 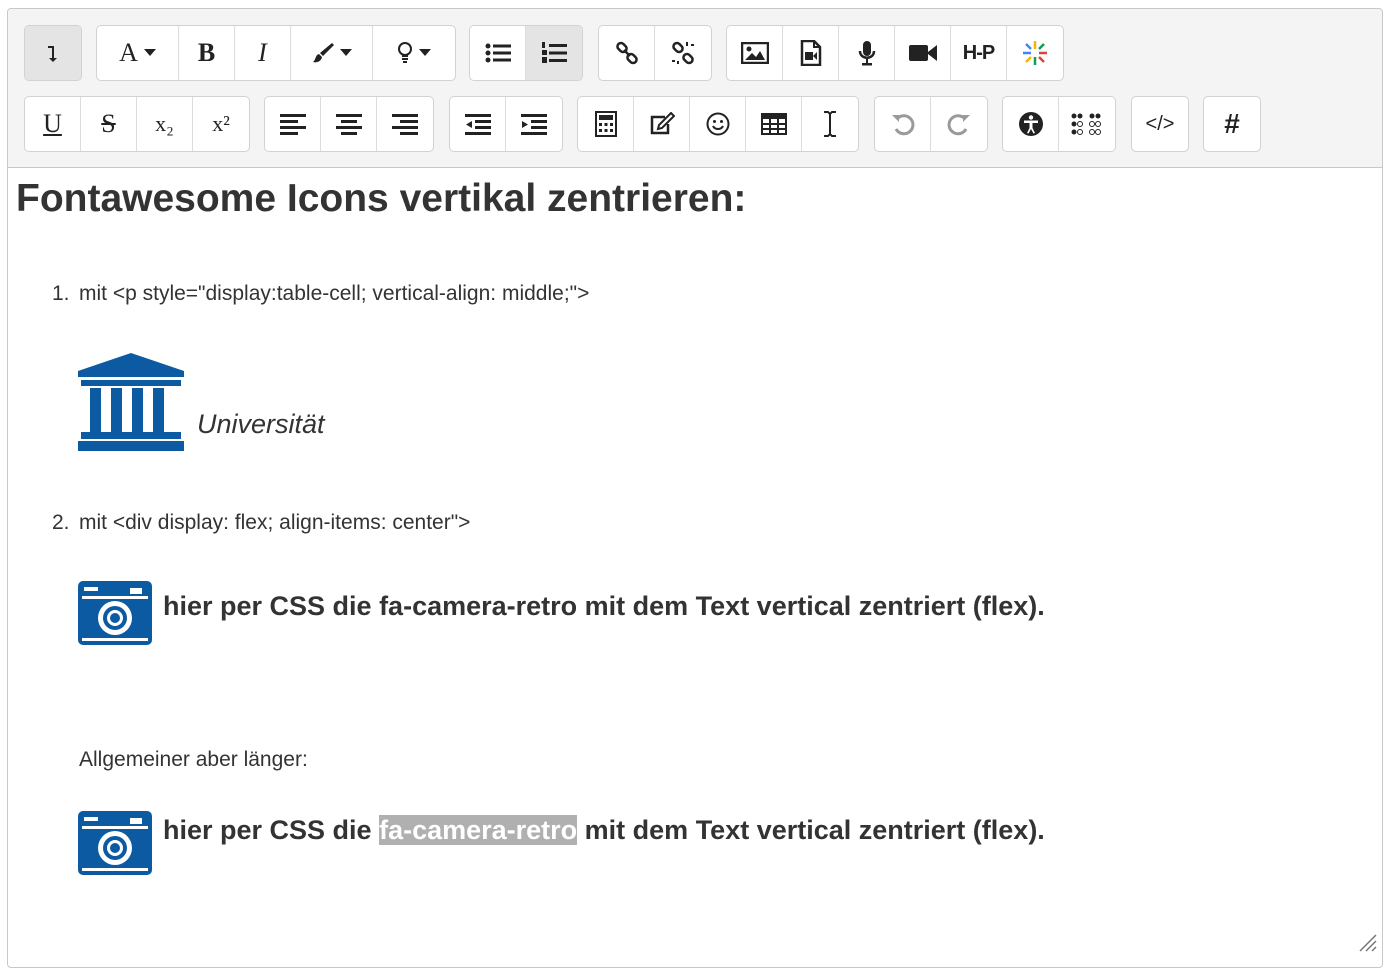 I want to click on align-center-icon, so click(x=348, y=124).